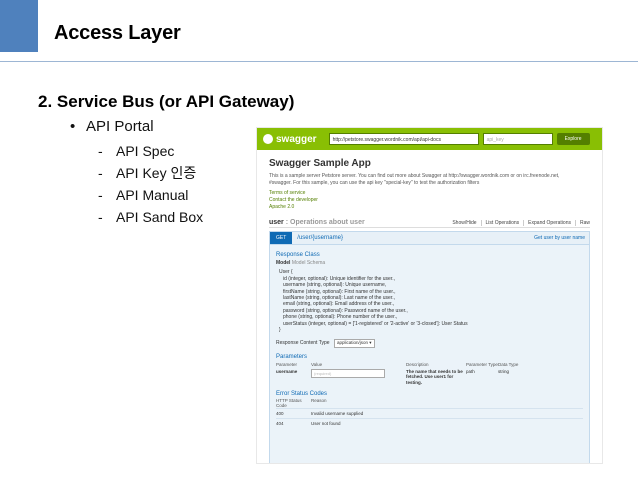 The image size is (638, 479). What do you see at coordinates (319, 61) in the screenshot?
I see `title-divider` at bounding box center [319, 61].